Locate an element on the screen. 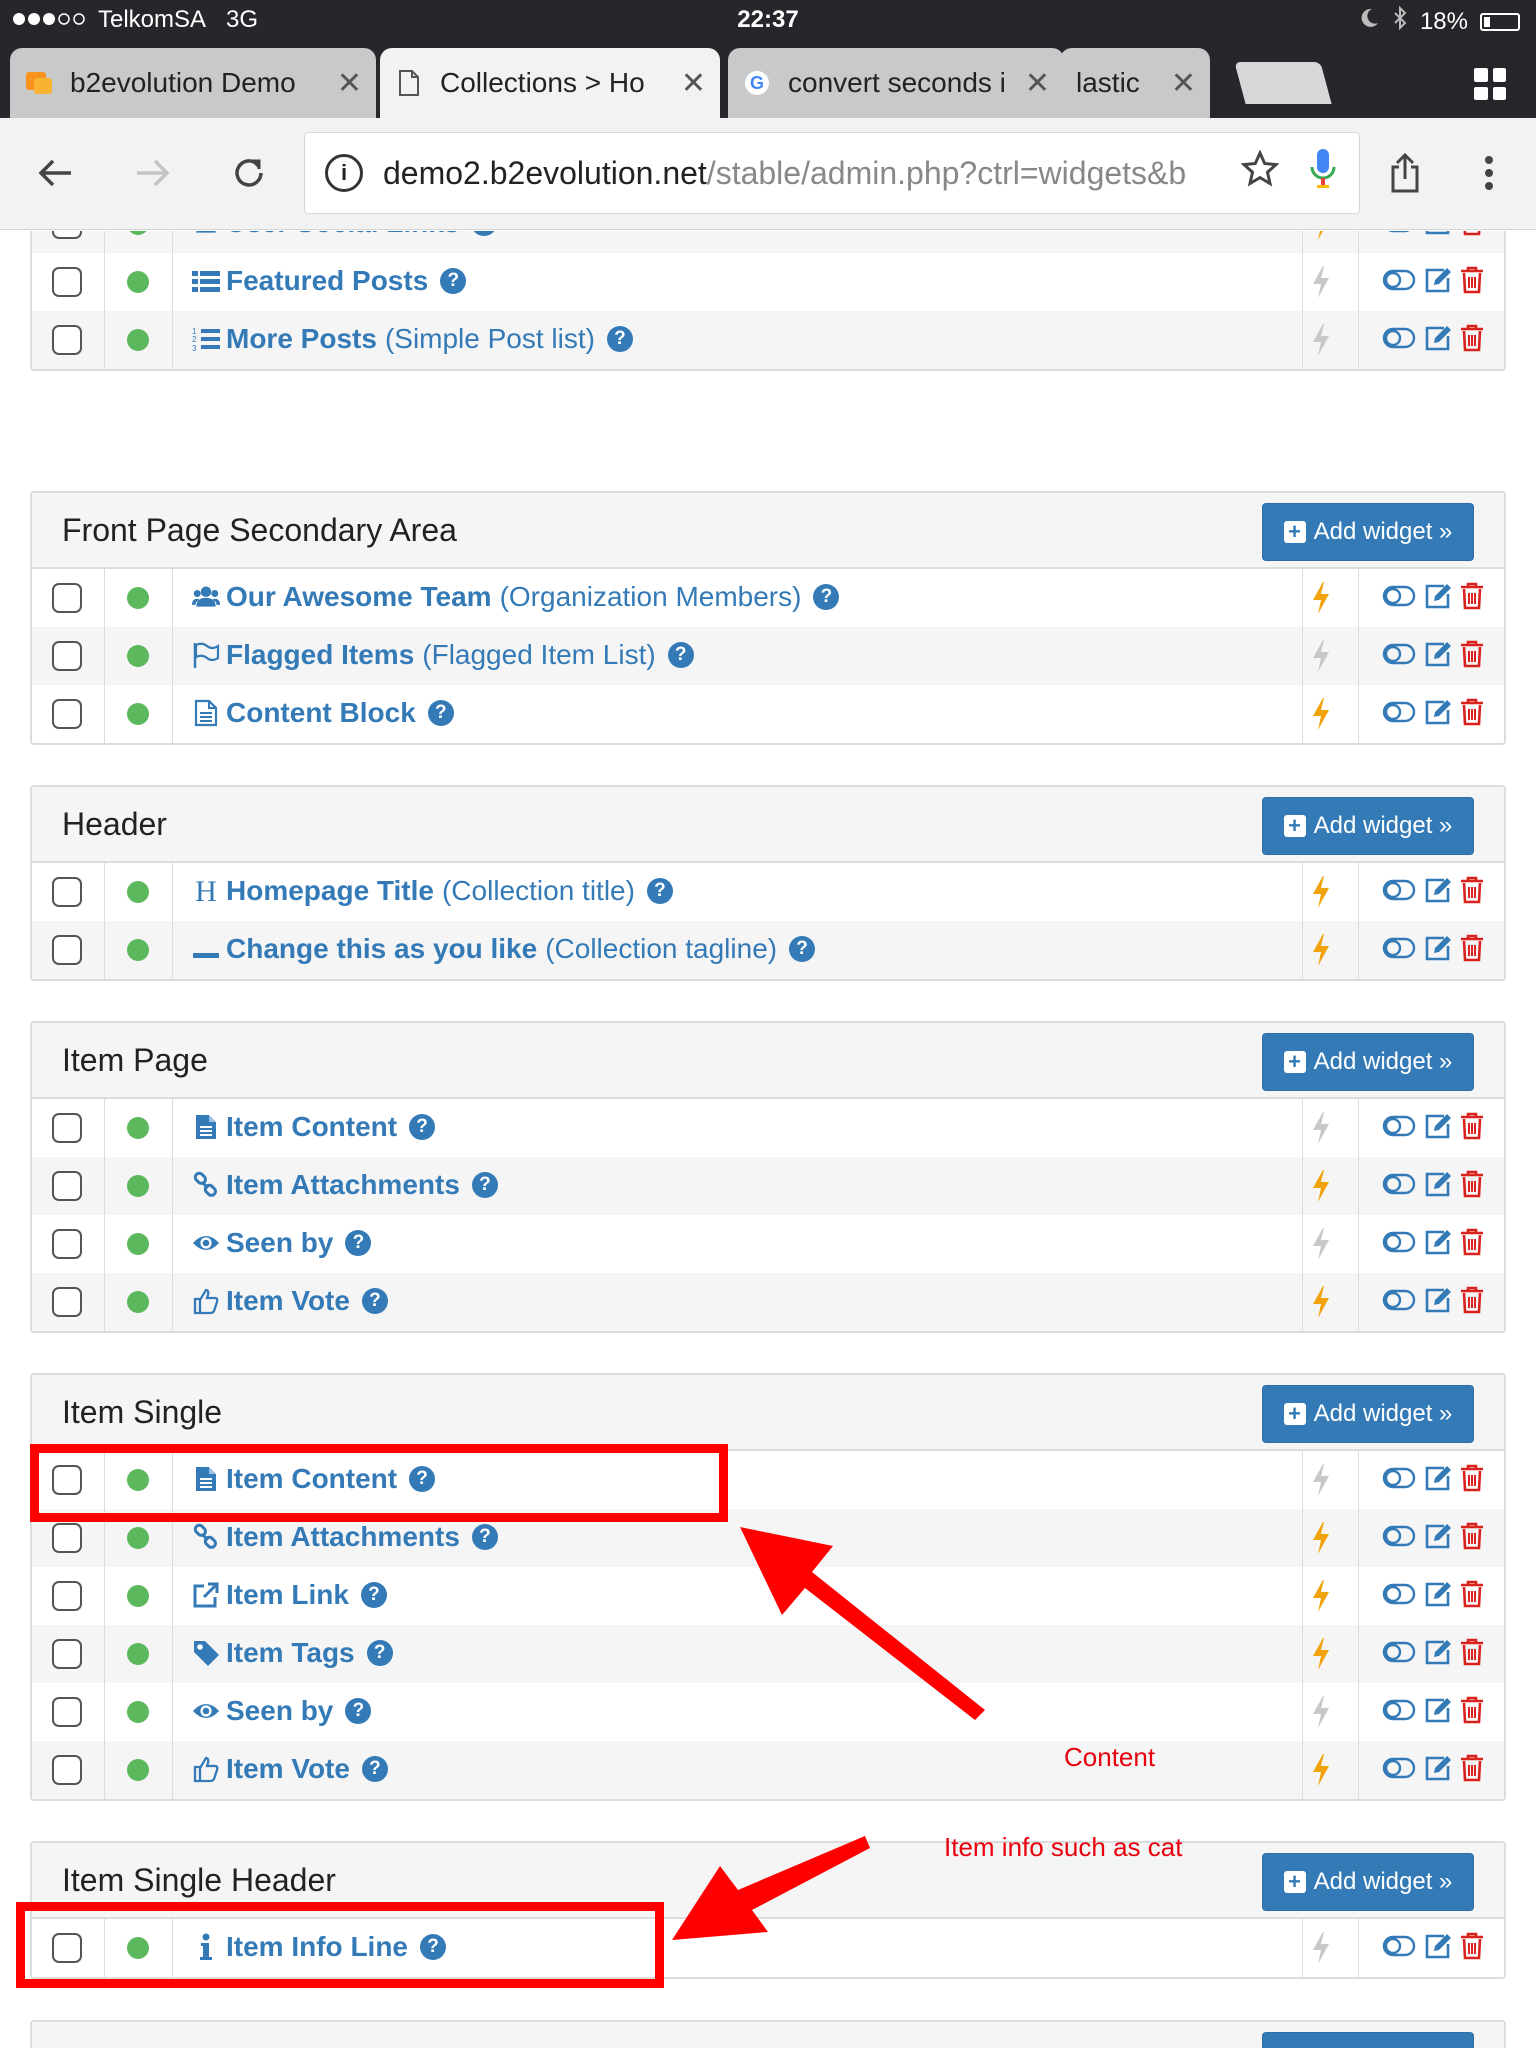 The image size is (1536, 2048). annotation-item-info-label: Item info such as cat is located at coordinates (1063, 1847).